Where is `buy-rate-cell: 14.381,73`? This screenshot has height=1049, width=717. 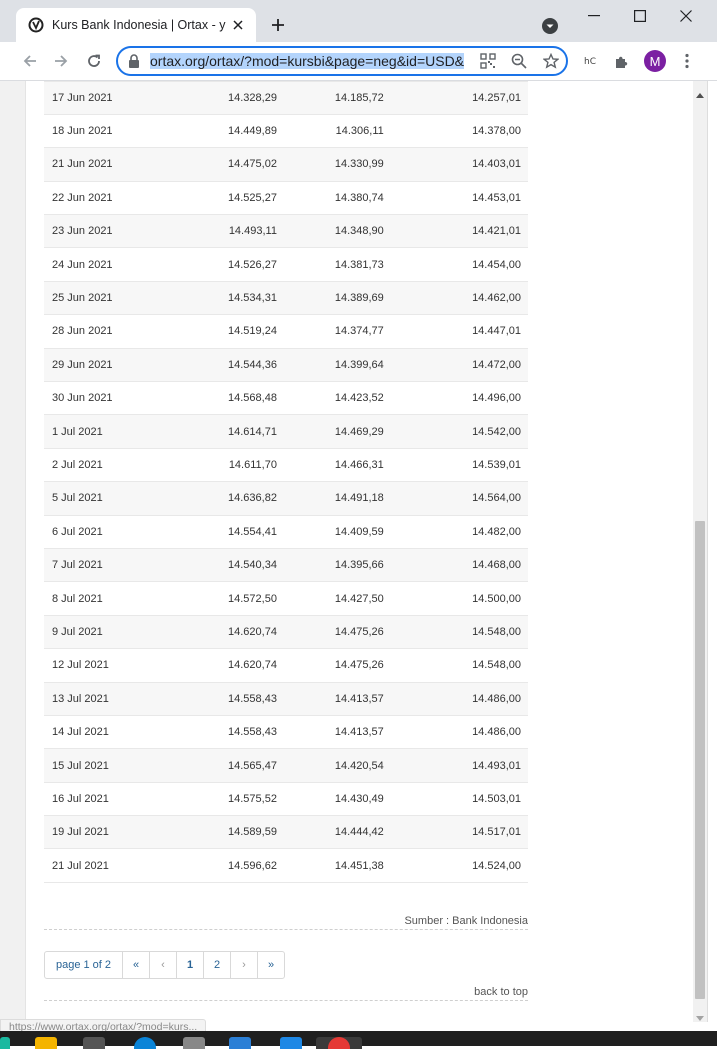 buy-rate-cell: 14.381,73 is located at coordinates (330, 264).